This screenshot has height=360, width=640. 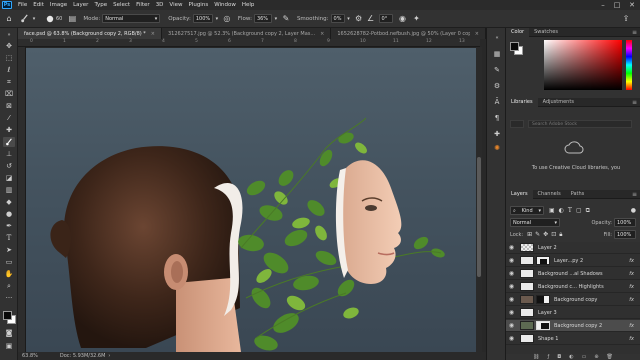 I want to click on zoom-tool-icon: ⌕, so click(x=9, y=286).